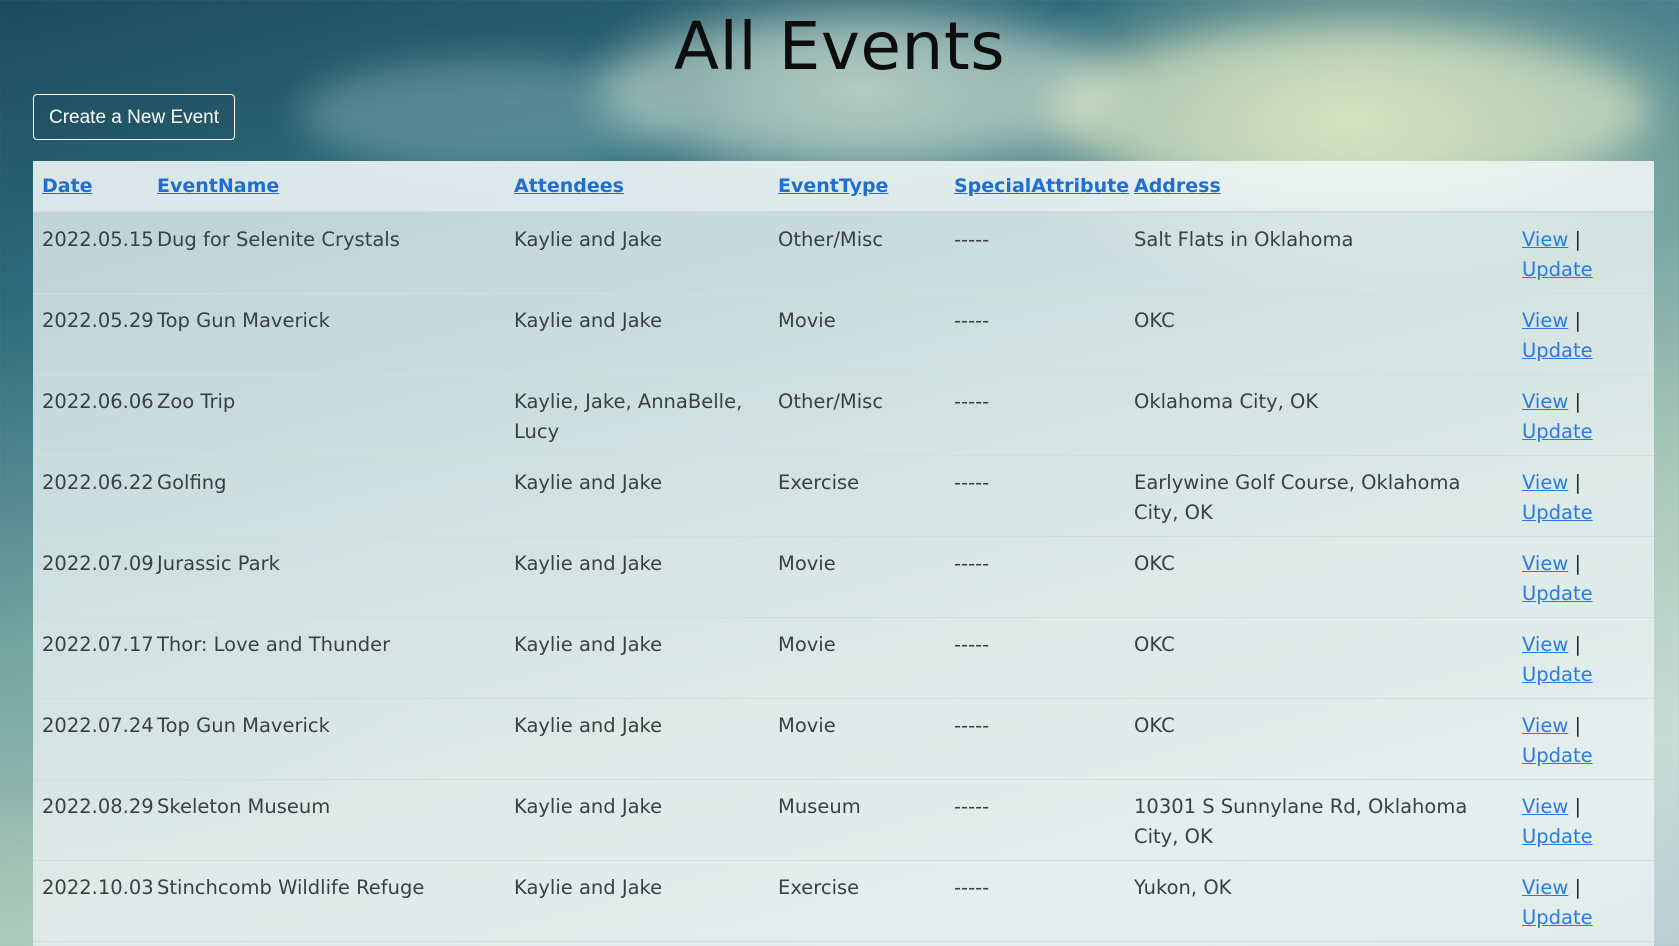 The image size is (1679, 946). Describe the element at coordinates (67, 186) in the screenshot. I see `sort-date-link: Date` at that location.